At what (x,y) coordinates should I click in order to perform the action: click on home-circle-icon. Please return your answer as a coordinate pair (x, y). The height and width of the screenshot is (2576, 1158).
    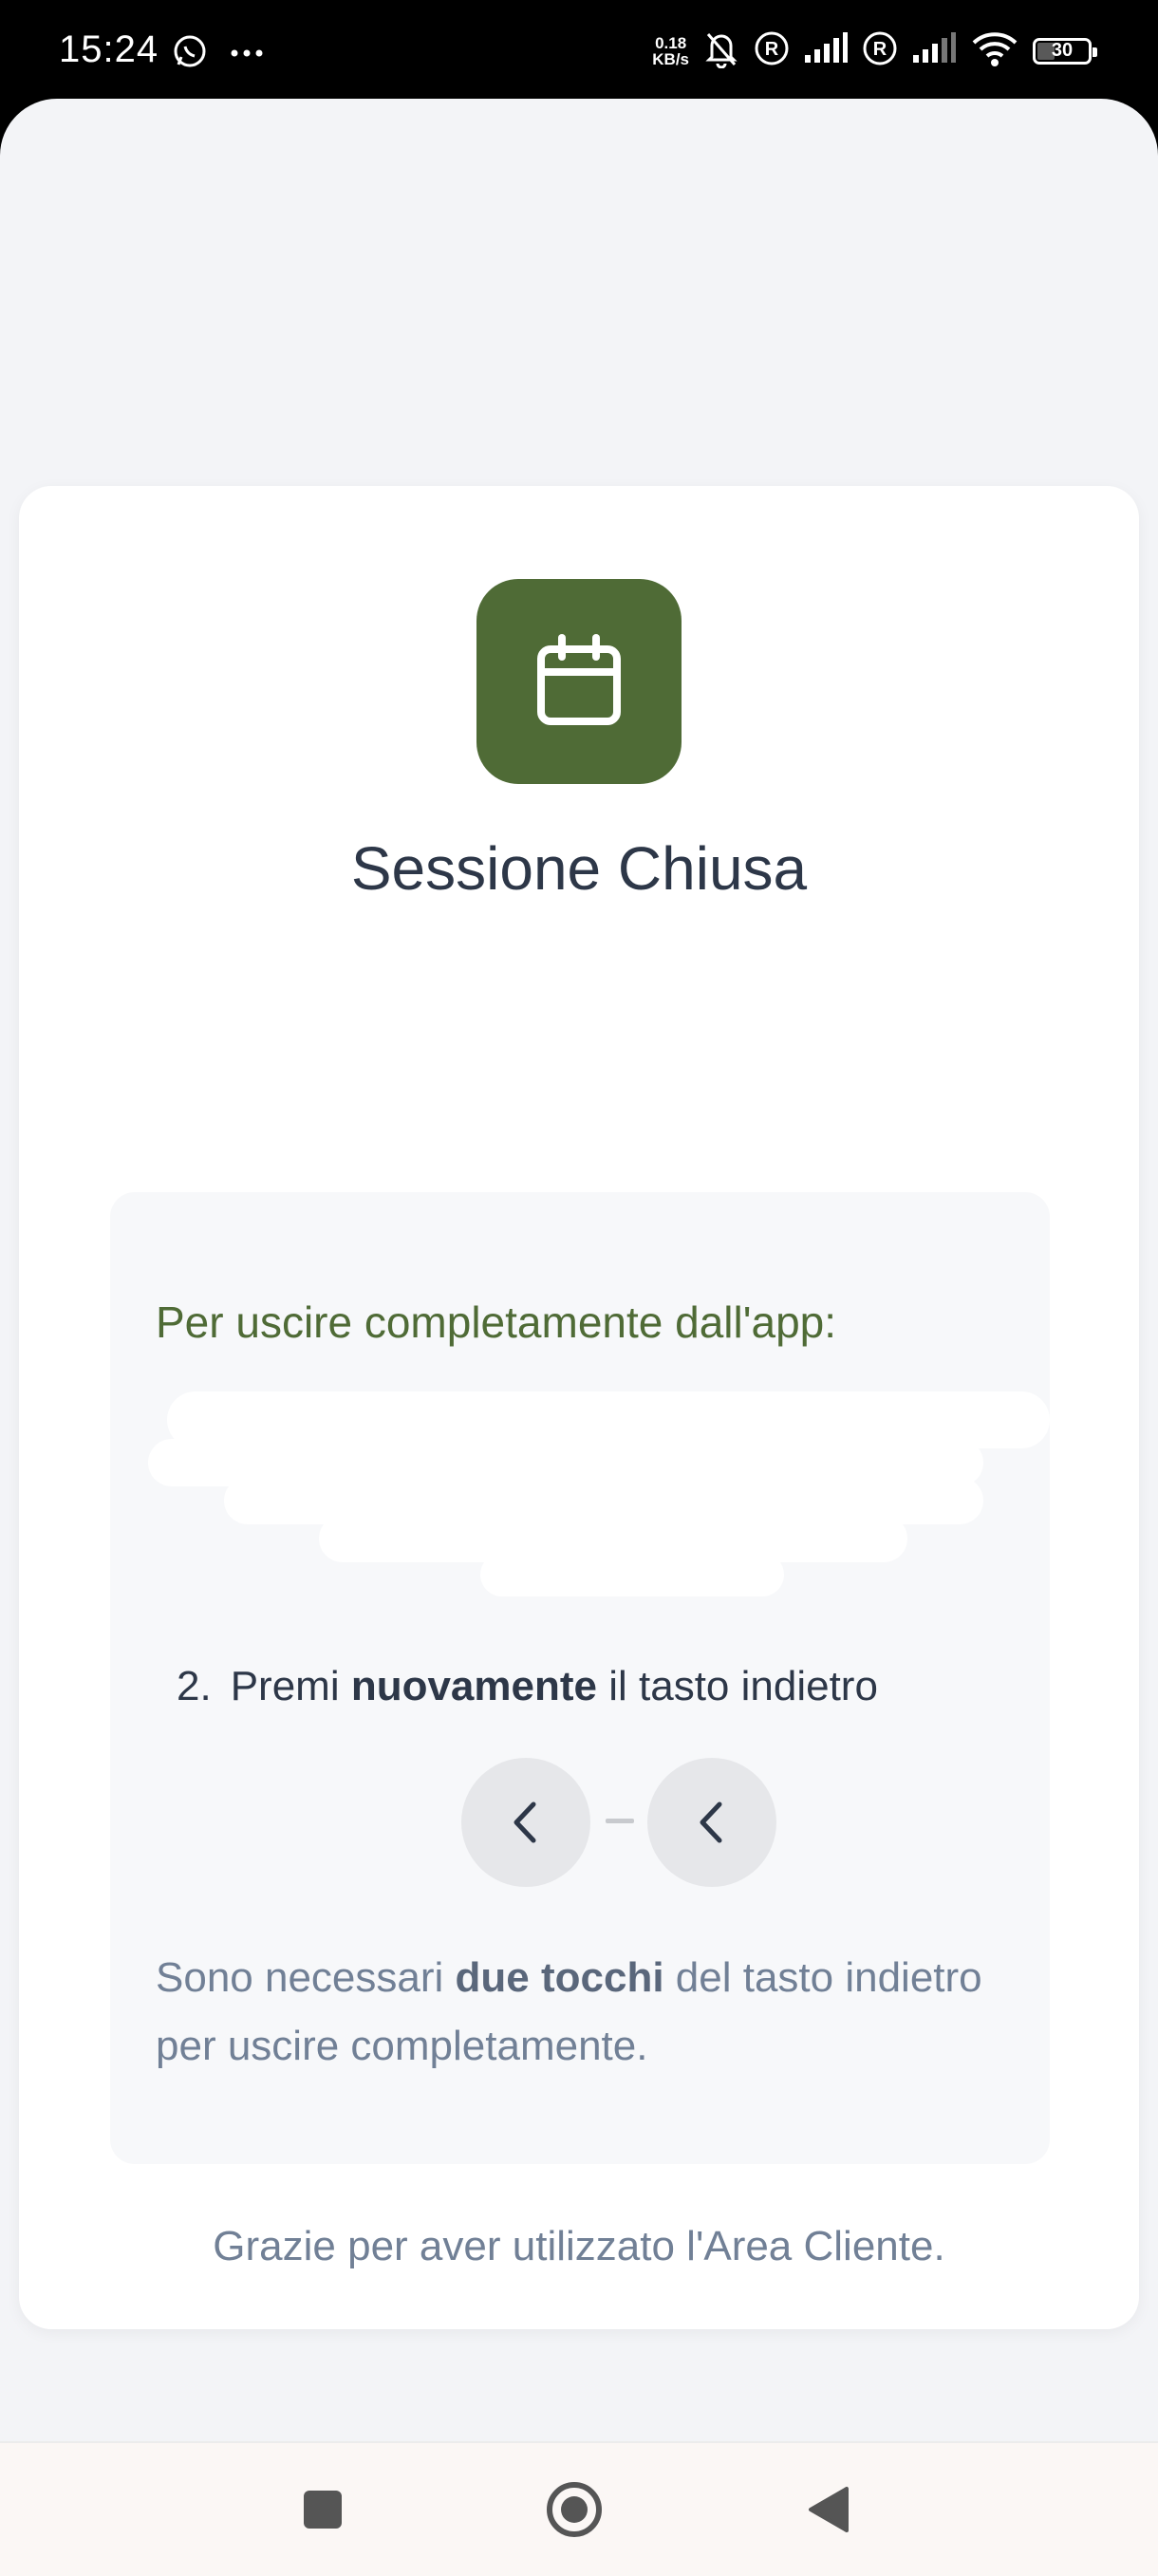
    Looking at the image, I should click on (574, 2509).